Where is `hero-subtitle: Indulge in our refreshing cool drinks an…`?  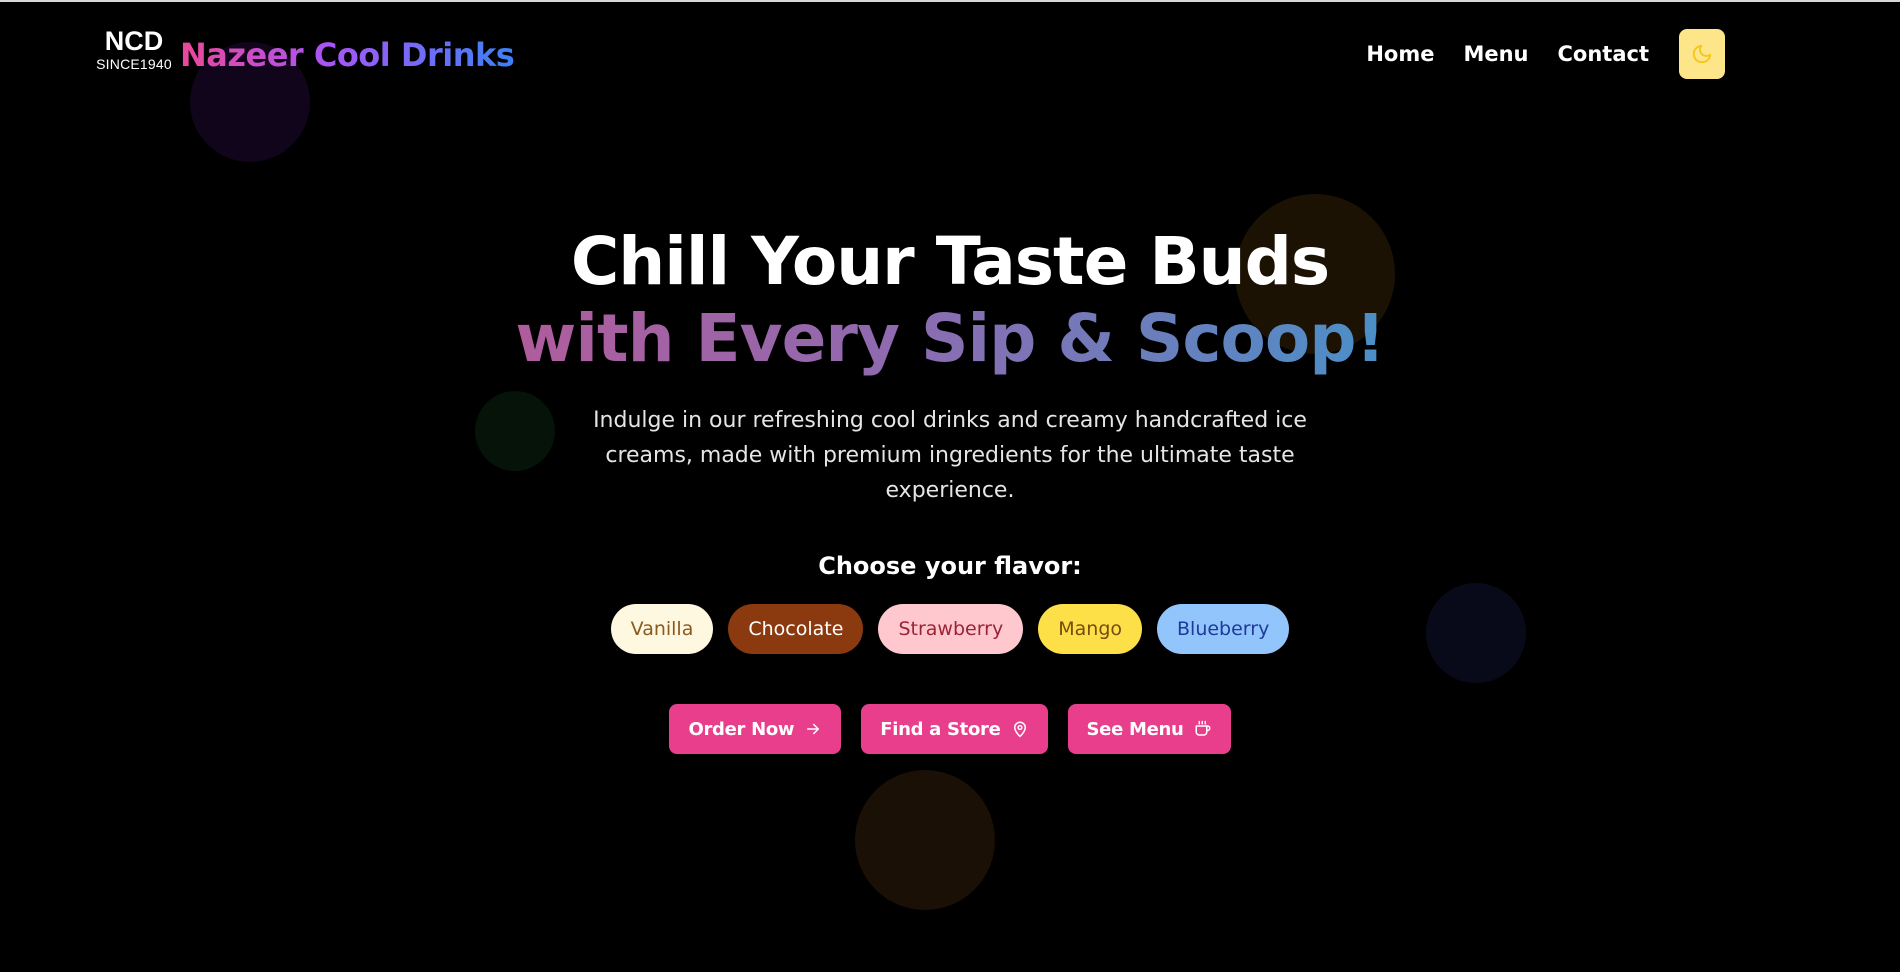
hero-subtitle: Indulge in our refreshing cool drinks an… is located at coordinates (950, 455).